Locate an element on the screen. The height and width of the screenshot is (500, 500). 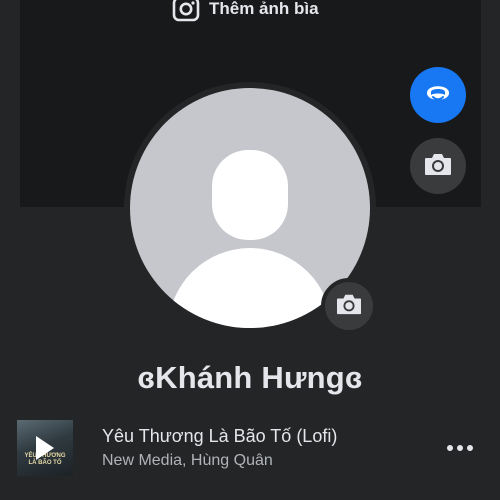
avatar-creator-button is located at coordinates (438, 95).